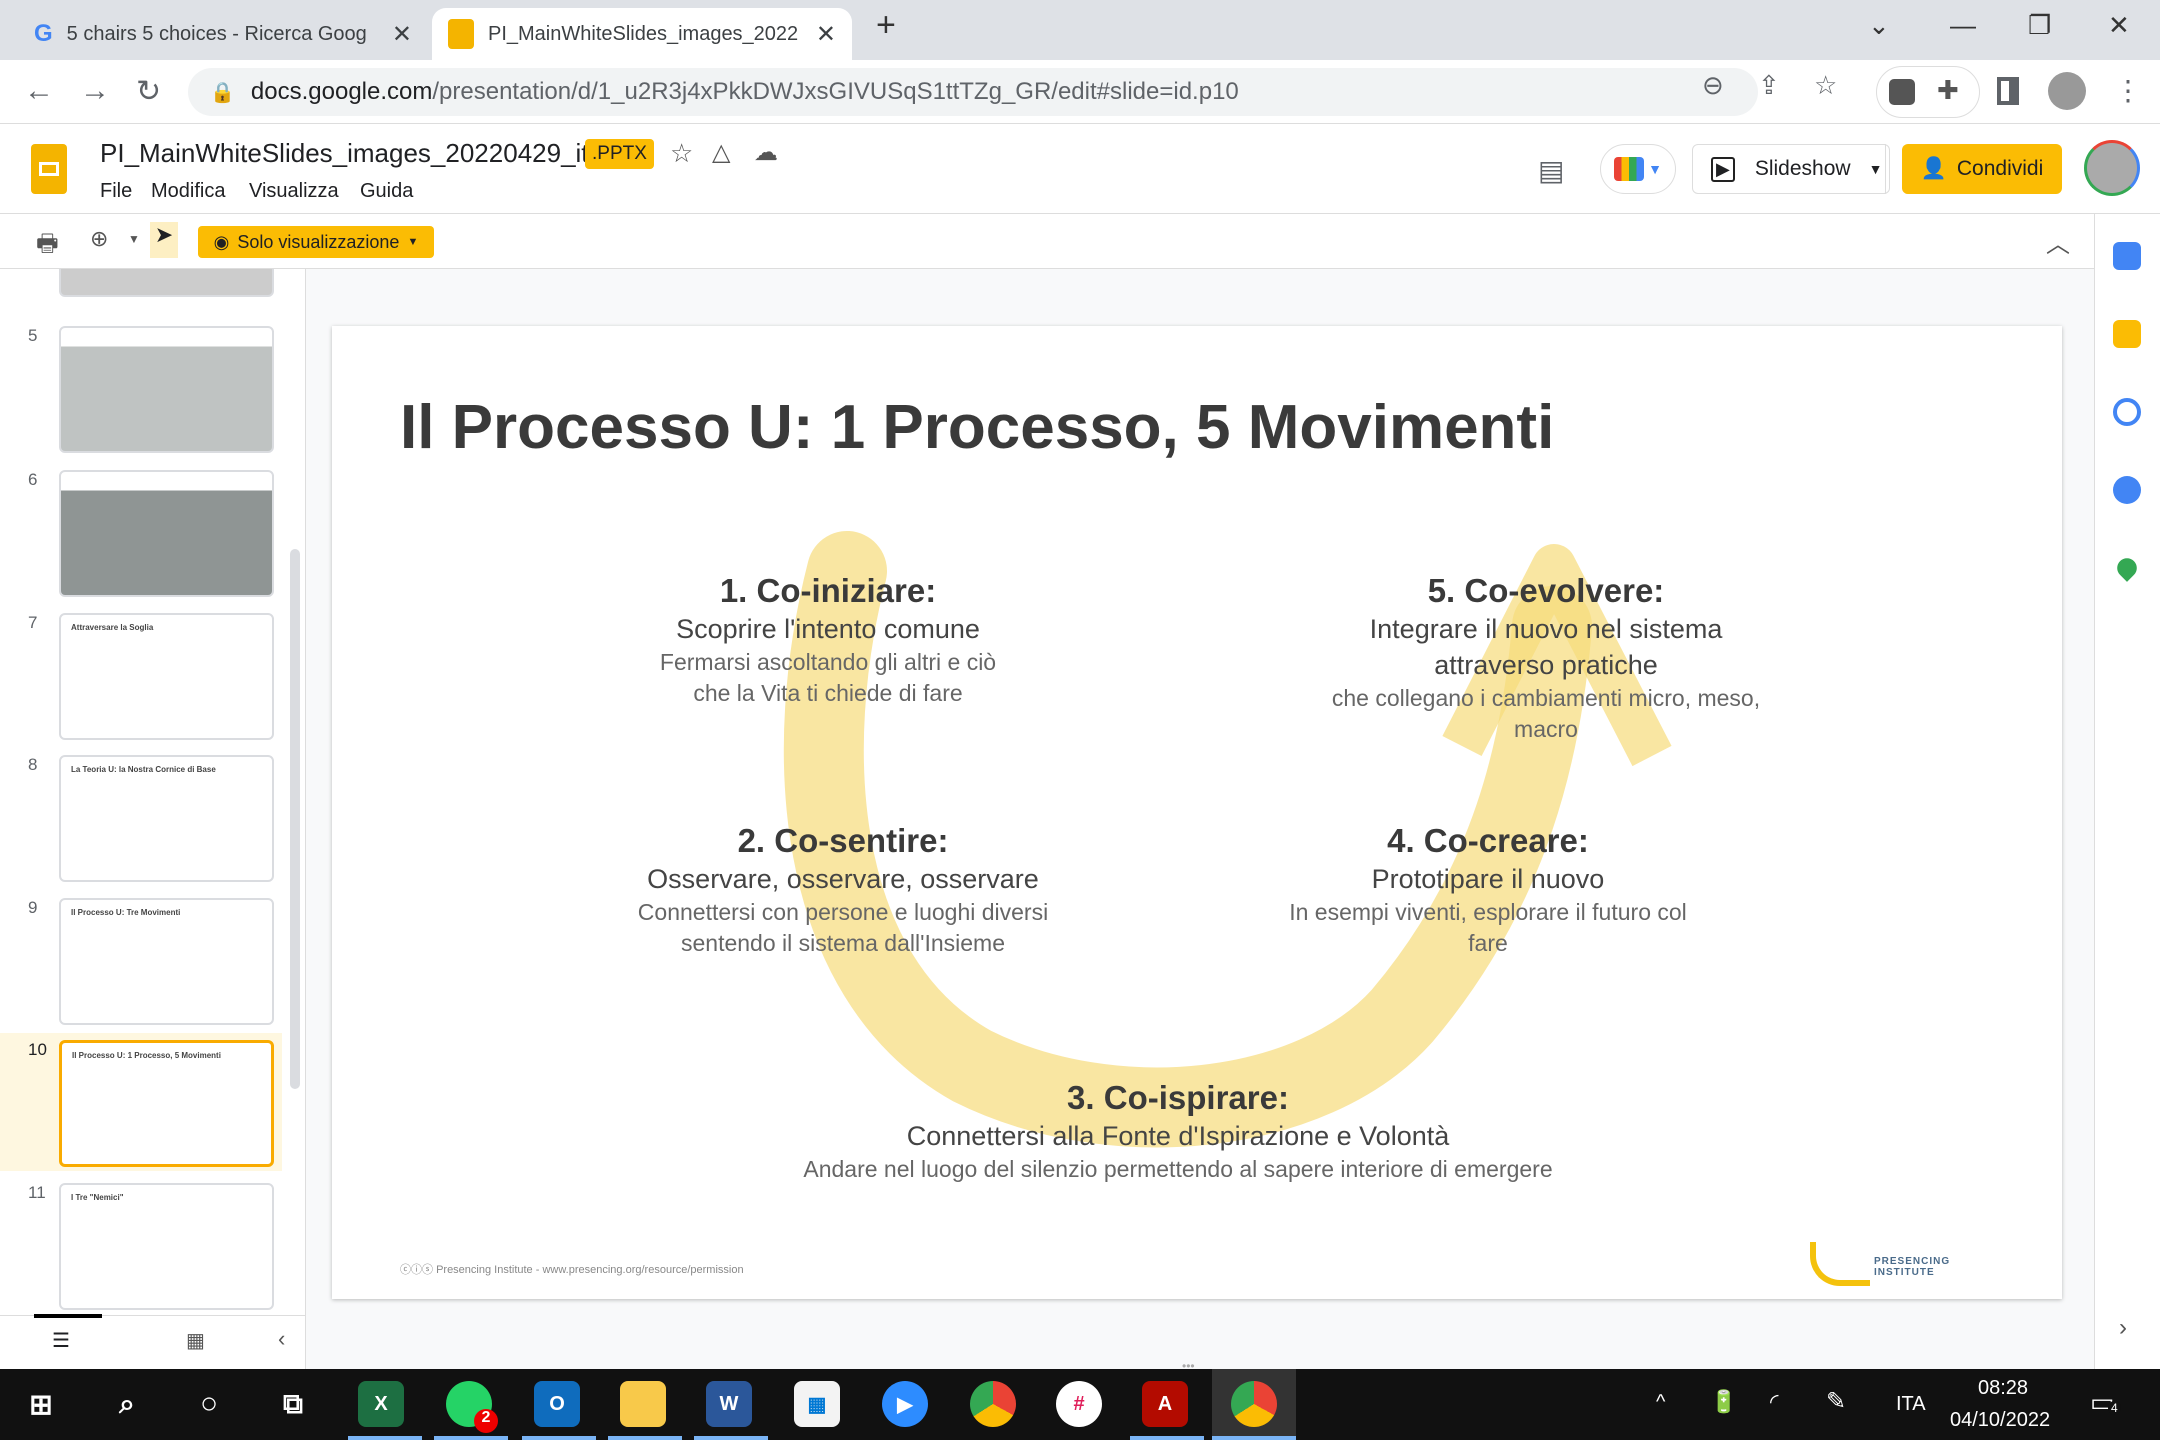 The width and height of the screenshot is (2160, 1440). What do you see at coordinates (2003, 1388) in the screenshot?
I see `clock-time: 08:28` at bounding box center [2003, 1388].